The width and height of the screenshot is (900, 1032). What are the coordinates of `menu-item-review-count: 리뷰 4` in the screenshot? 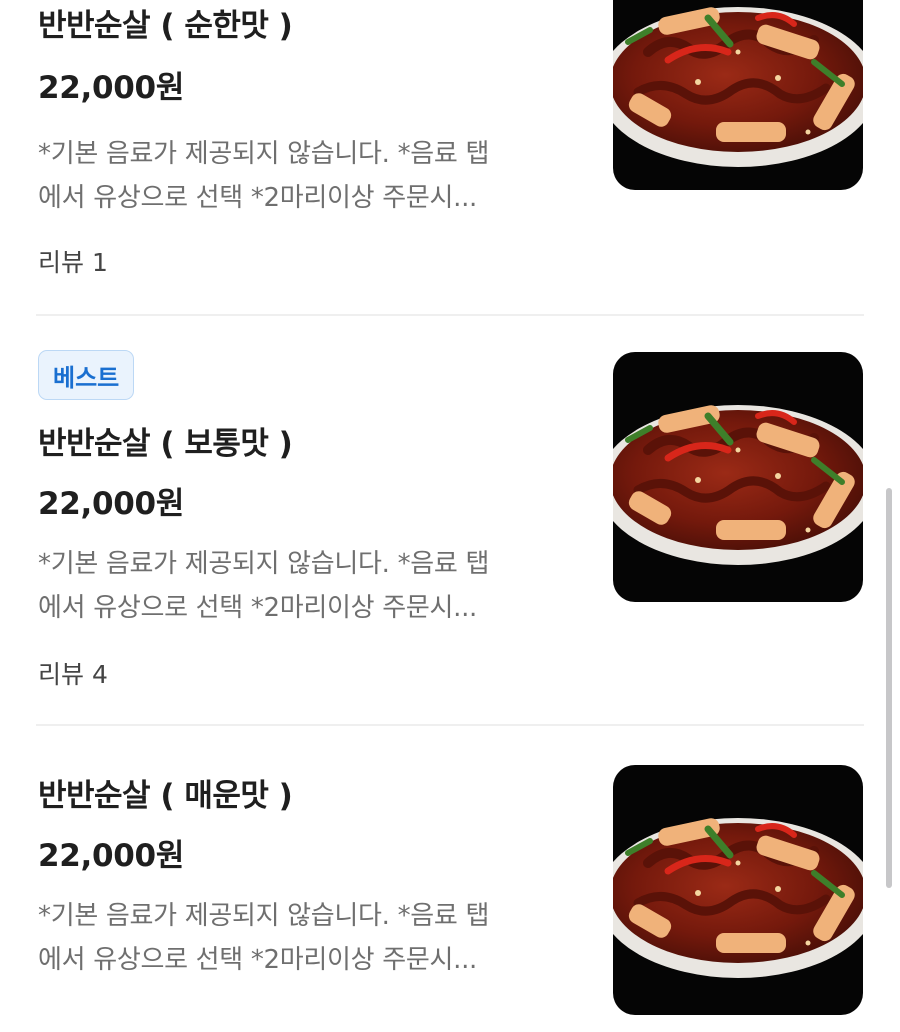 It's located at (73, 674).